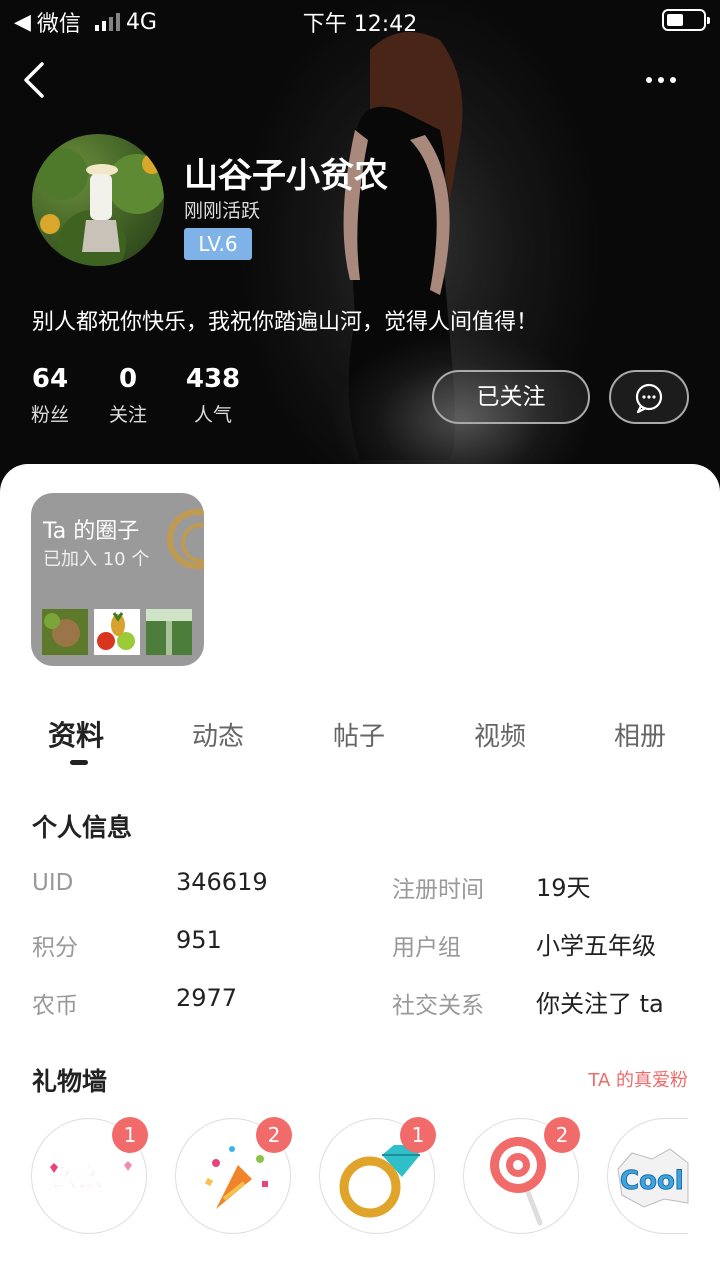 The height and width of the screenshot is (1280, 720). Describe the element at coordinates (117, 579) in the screenshot. I see `circle-card: Ta 的圈子 已加入 10 个` at that location.